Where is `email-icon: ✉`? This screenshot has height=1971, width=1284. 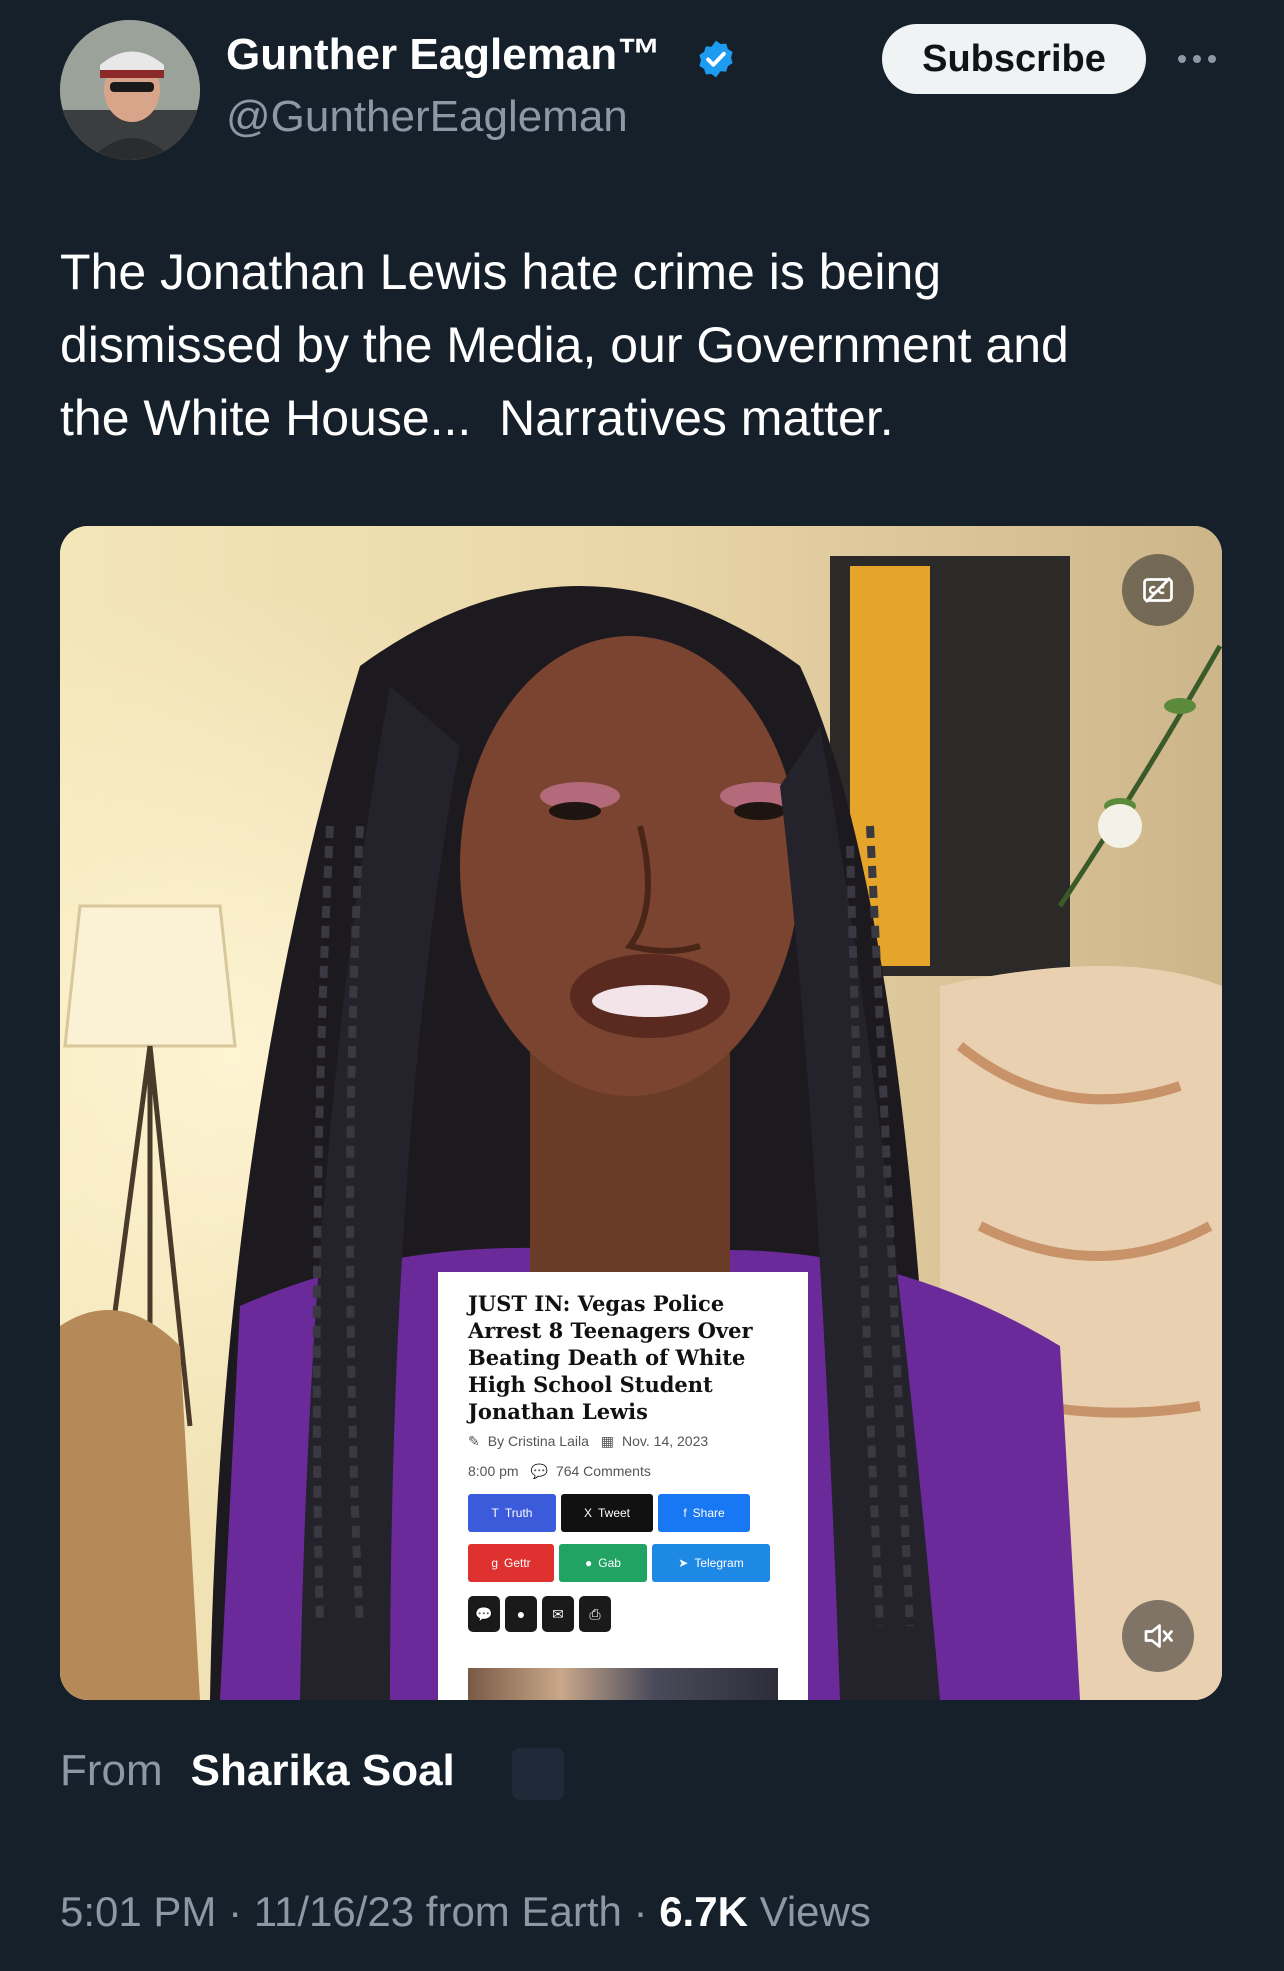 email-icon: ✉ is located at coordinates (558, 1614).